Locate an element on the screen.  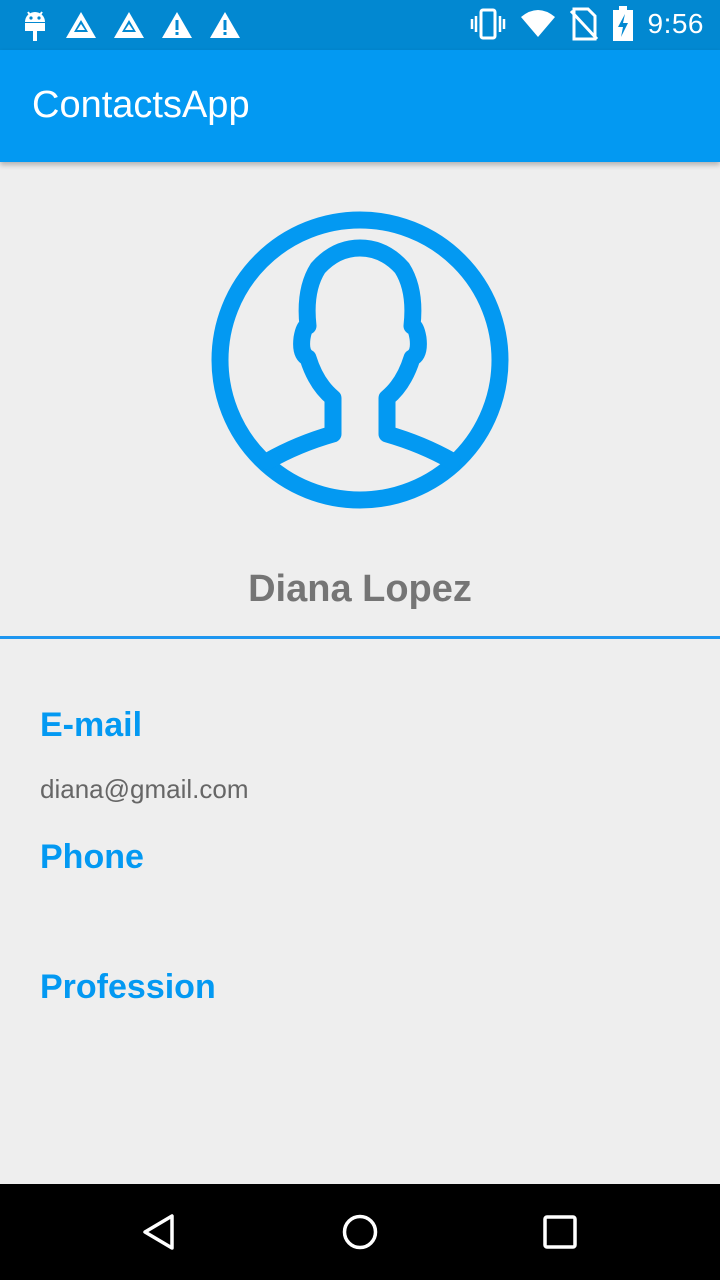
recents-button is located at coordinates (560, 1232).